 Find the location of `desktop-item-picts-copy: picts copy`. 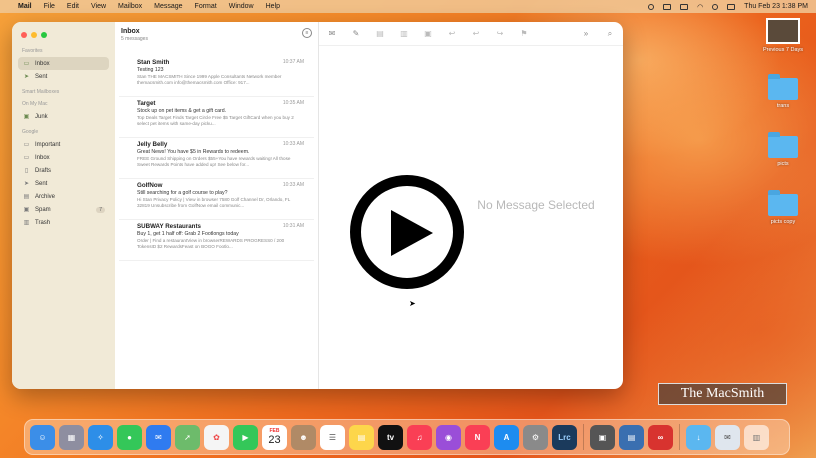

desktop-item-picts-copy: picts copy is located at coordinates (783, 207).